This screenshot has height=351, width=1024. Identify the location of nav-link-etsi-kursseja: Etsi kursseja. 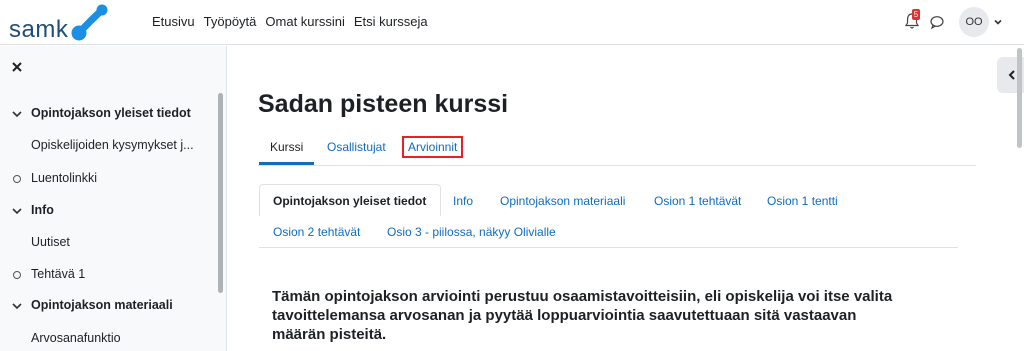
(391, 21).